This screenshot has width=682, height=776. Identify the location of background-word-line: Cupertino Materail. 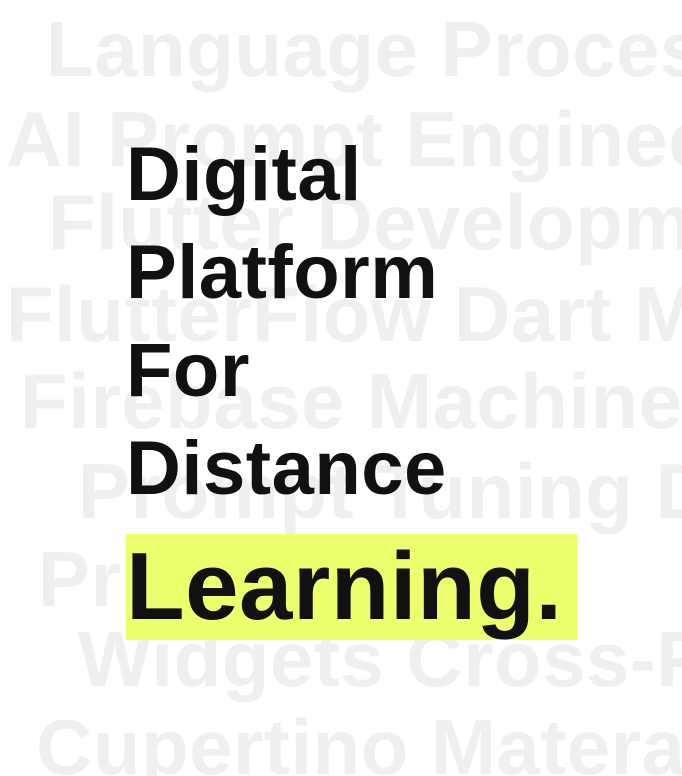
(359, 739).